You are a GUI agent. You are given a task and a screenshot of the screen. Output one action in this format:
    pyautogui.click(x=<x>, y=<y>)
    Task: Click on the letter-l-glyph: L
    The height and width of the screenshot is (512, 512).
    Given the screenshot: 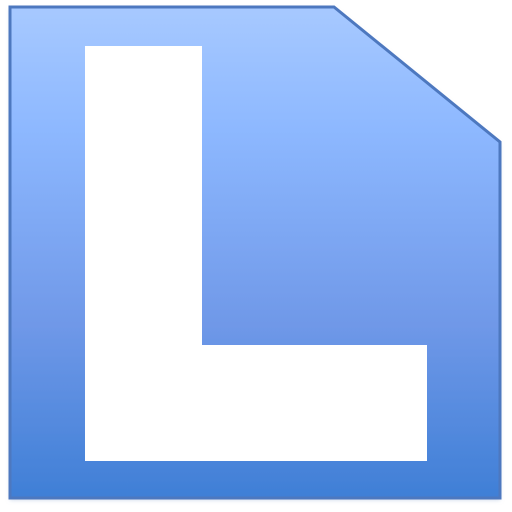 What is the action you would take?
    pyautogui.click(x=4, y=2)
    